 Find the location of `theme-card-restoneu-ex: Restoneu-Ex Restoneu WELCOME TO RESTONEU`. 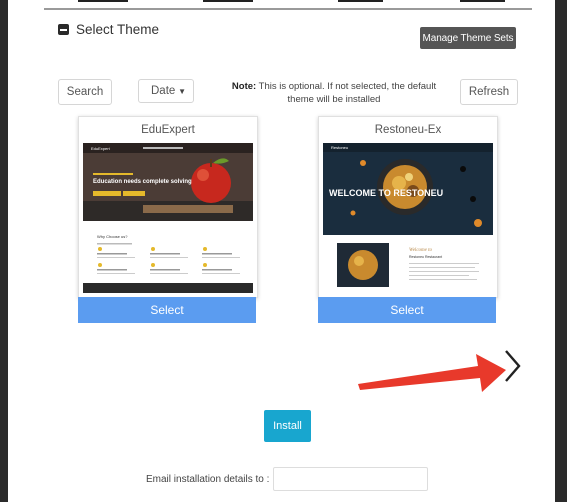

theme-card-restoneu-ex: Restoneu-Ex Restoneu WELCOME TO RESTONEU is located at coordinates (408, 207).